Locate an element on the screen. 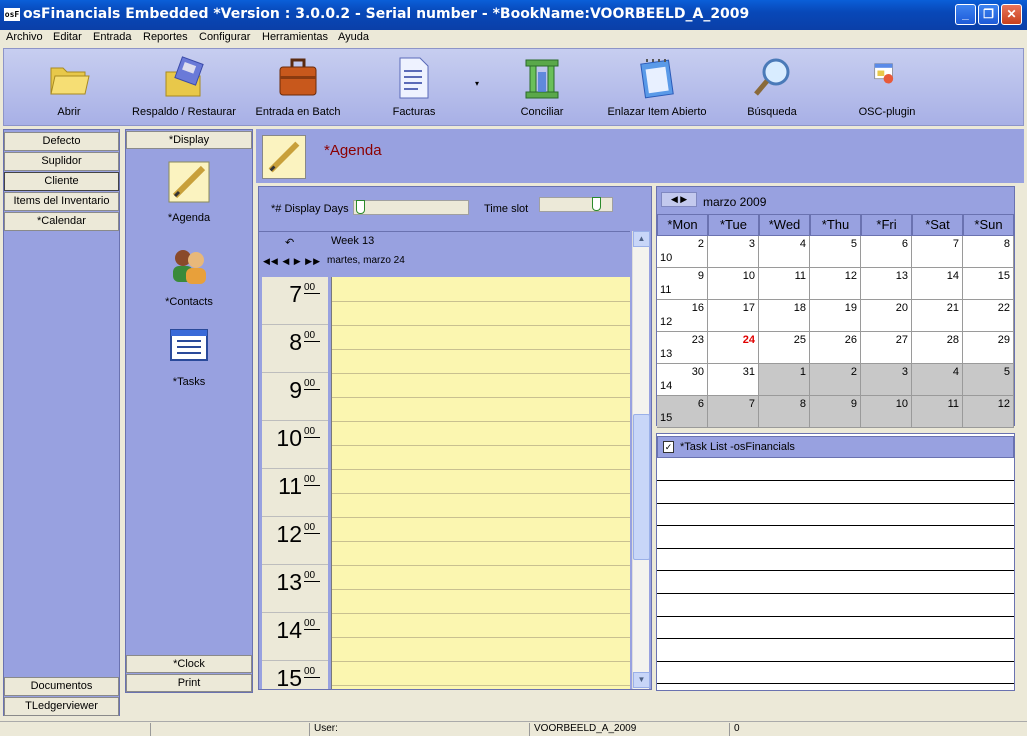  panel-clock-button: *Clock is located at coordinates (189, 664).